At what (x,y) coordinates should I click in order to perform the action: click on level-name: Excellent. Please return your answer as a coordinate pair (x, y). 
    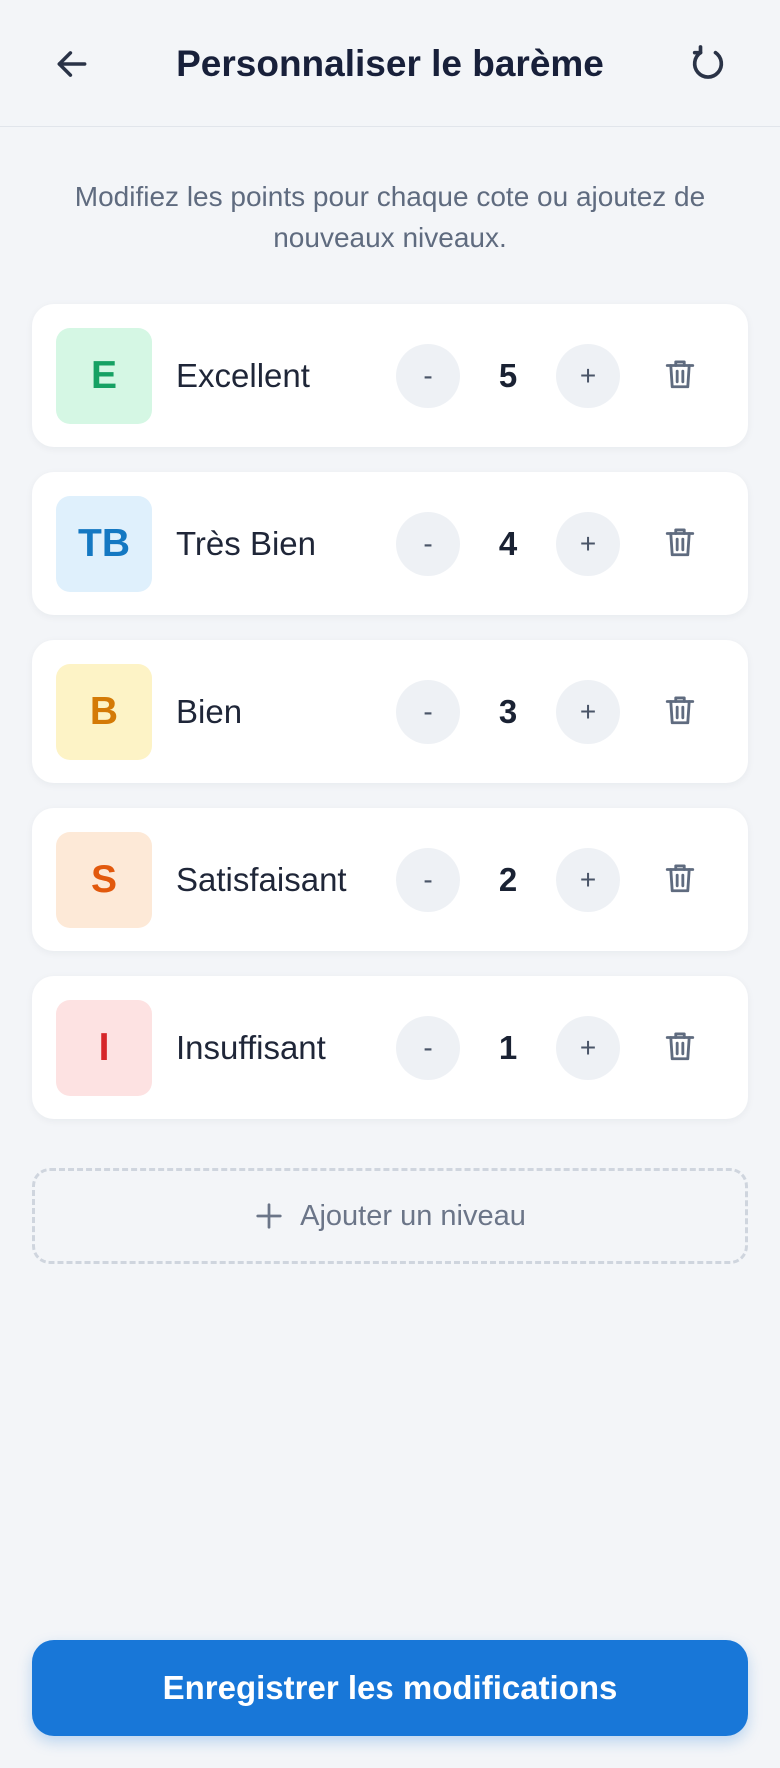
    Looking at the image, I should click on (243, 375).